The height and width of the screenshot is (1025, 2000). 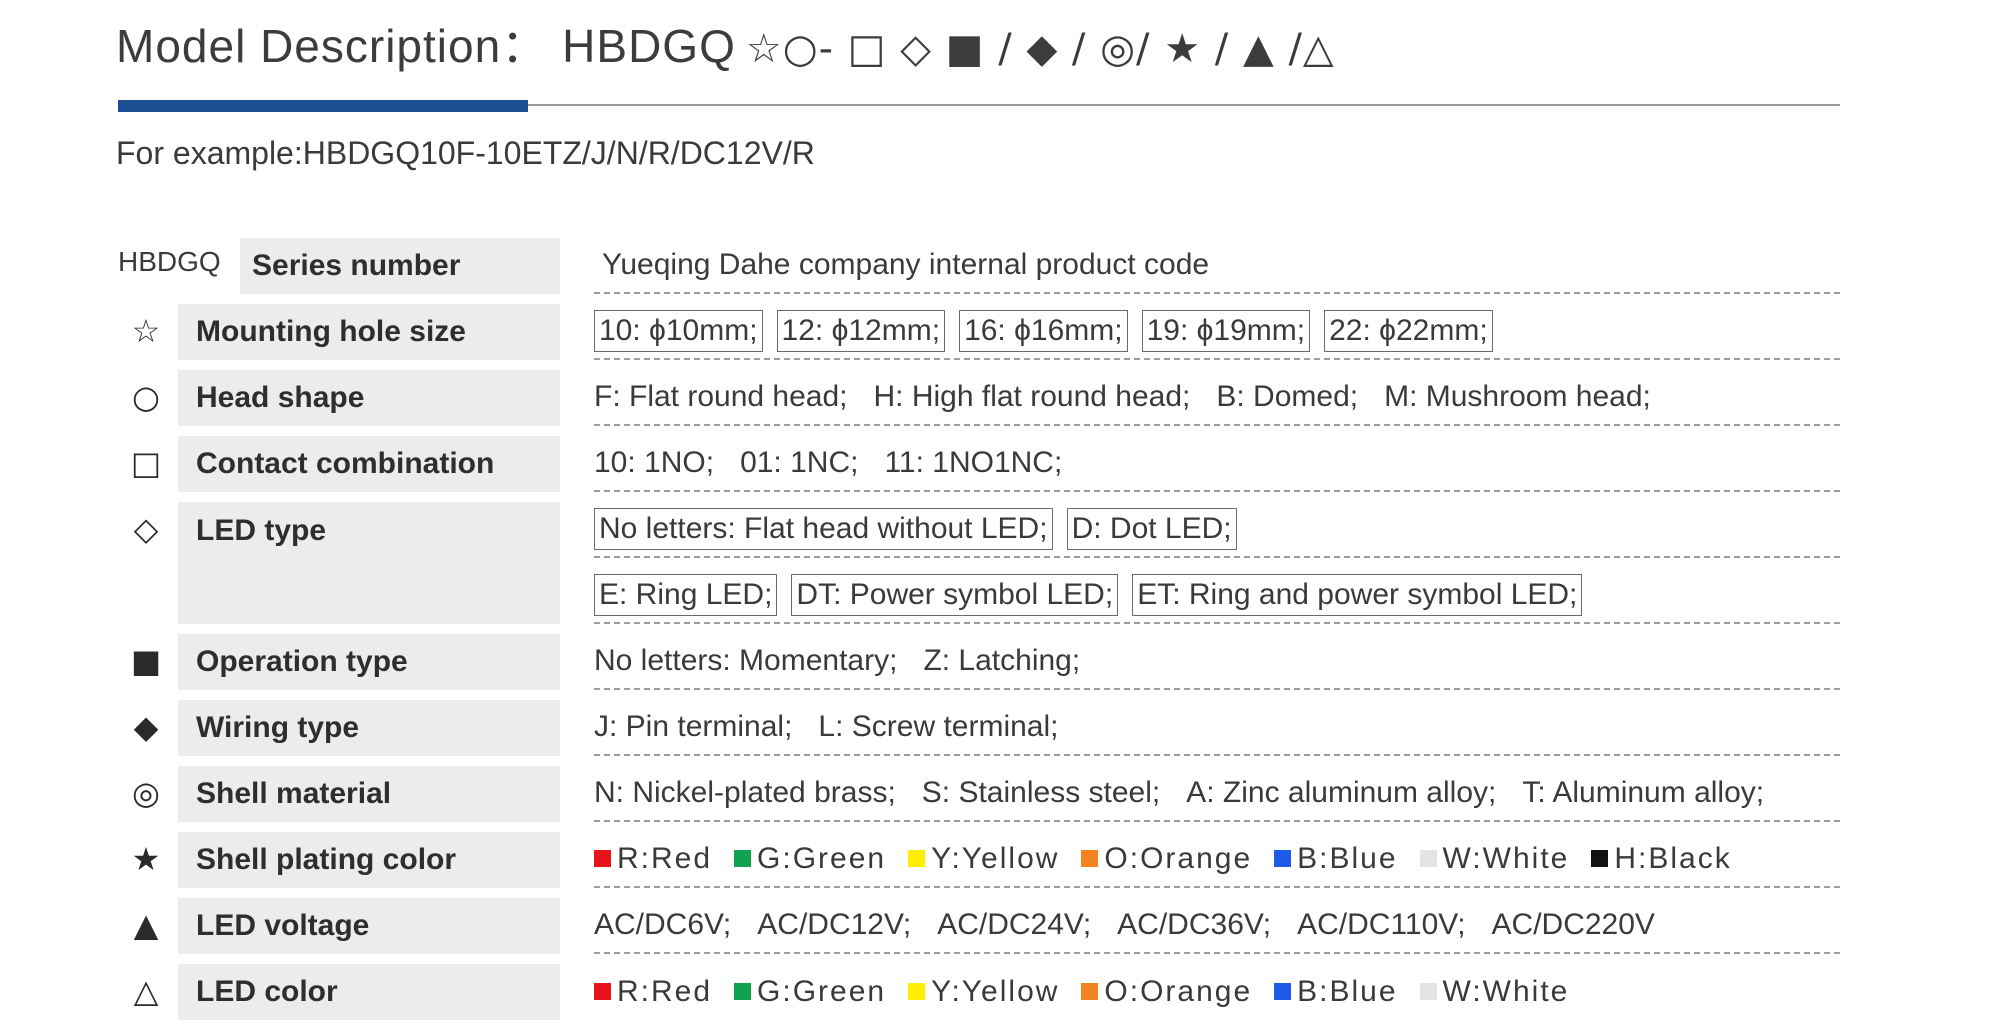 What do you see at coordinates (973, 462) in the screenshot?
I see `option-text: 11: 1NO1NC;` at bounding box center [973, 462].